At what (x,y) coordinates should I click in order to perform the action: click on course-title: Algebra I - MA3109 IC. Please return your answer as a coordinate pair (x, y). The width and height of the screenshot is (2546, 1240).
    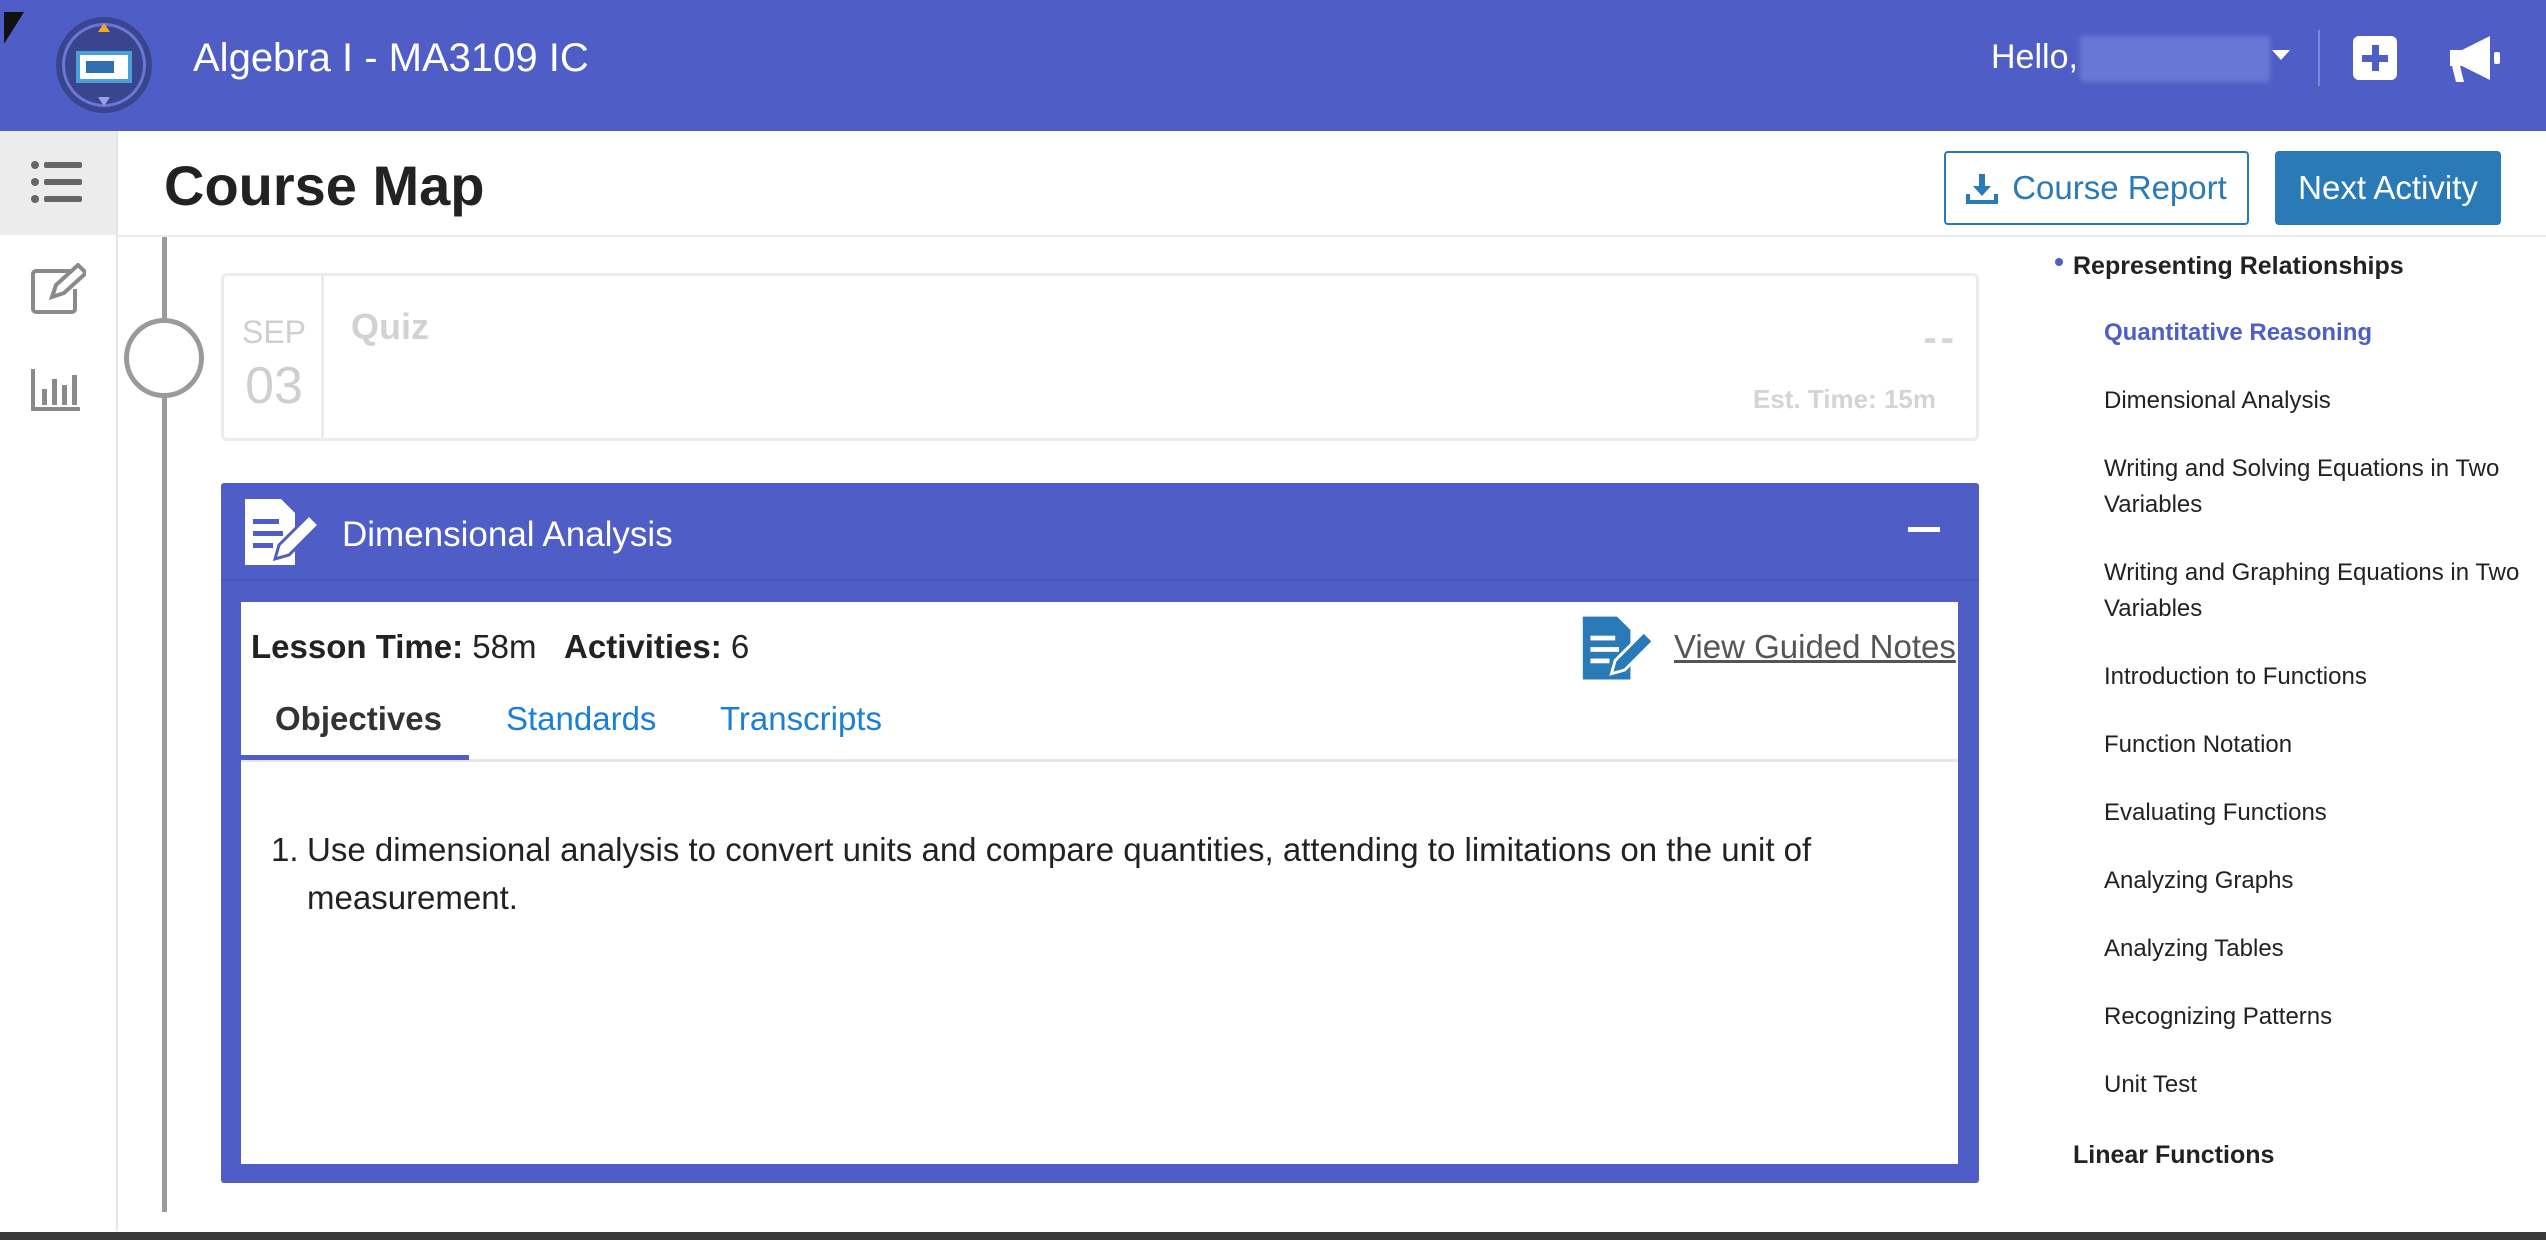
    Looking at the image, I should click on (391, 58).